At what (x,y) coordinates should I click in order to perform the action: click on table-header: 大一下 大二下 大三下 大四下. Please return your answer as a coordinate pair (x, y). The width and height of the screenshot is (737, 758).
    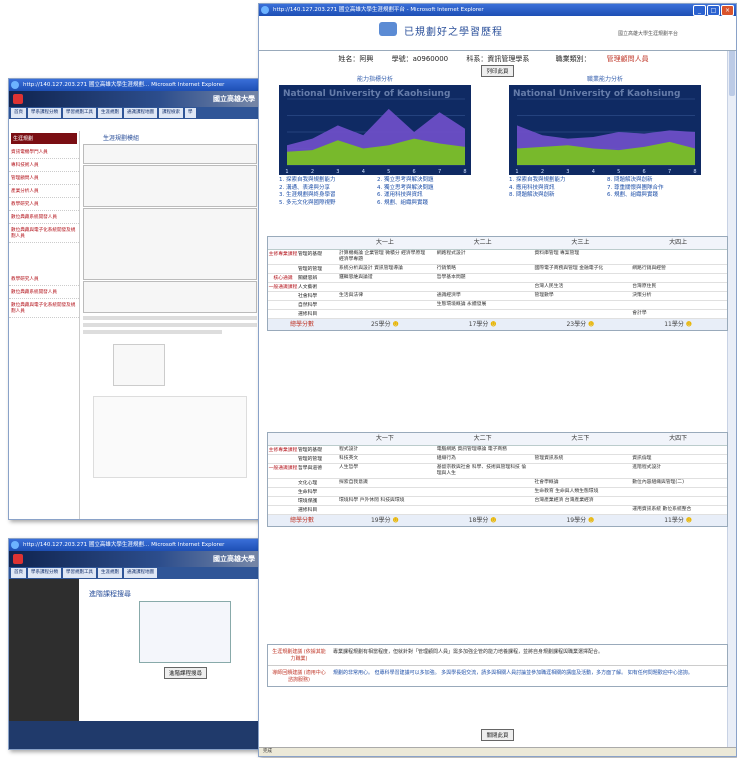
    Looking at the image, I should click on (497, 439).